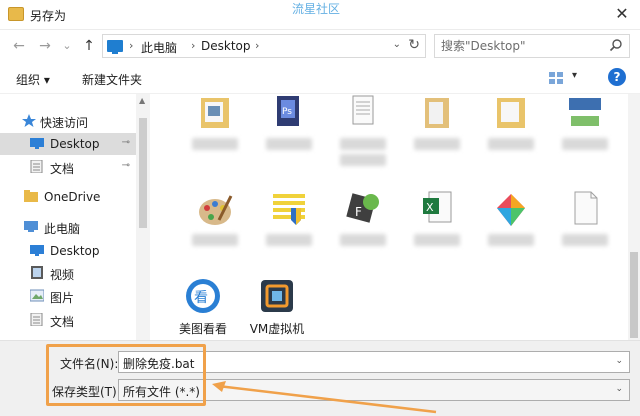 The image size is (640, 416). Describe the element at coordinates (45, 46) in the screenshot. I see `forward-button: →` at that location.